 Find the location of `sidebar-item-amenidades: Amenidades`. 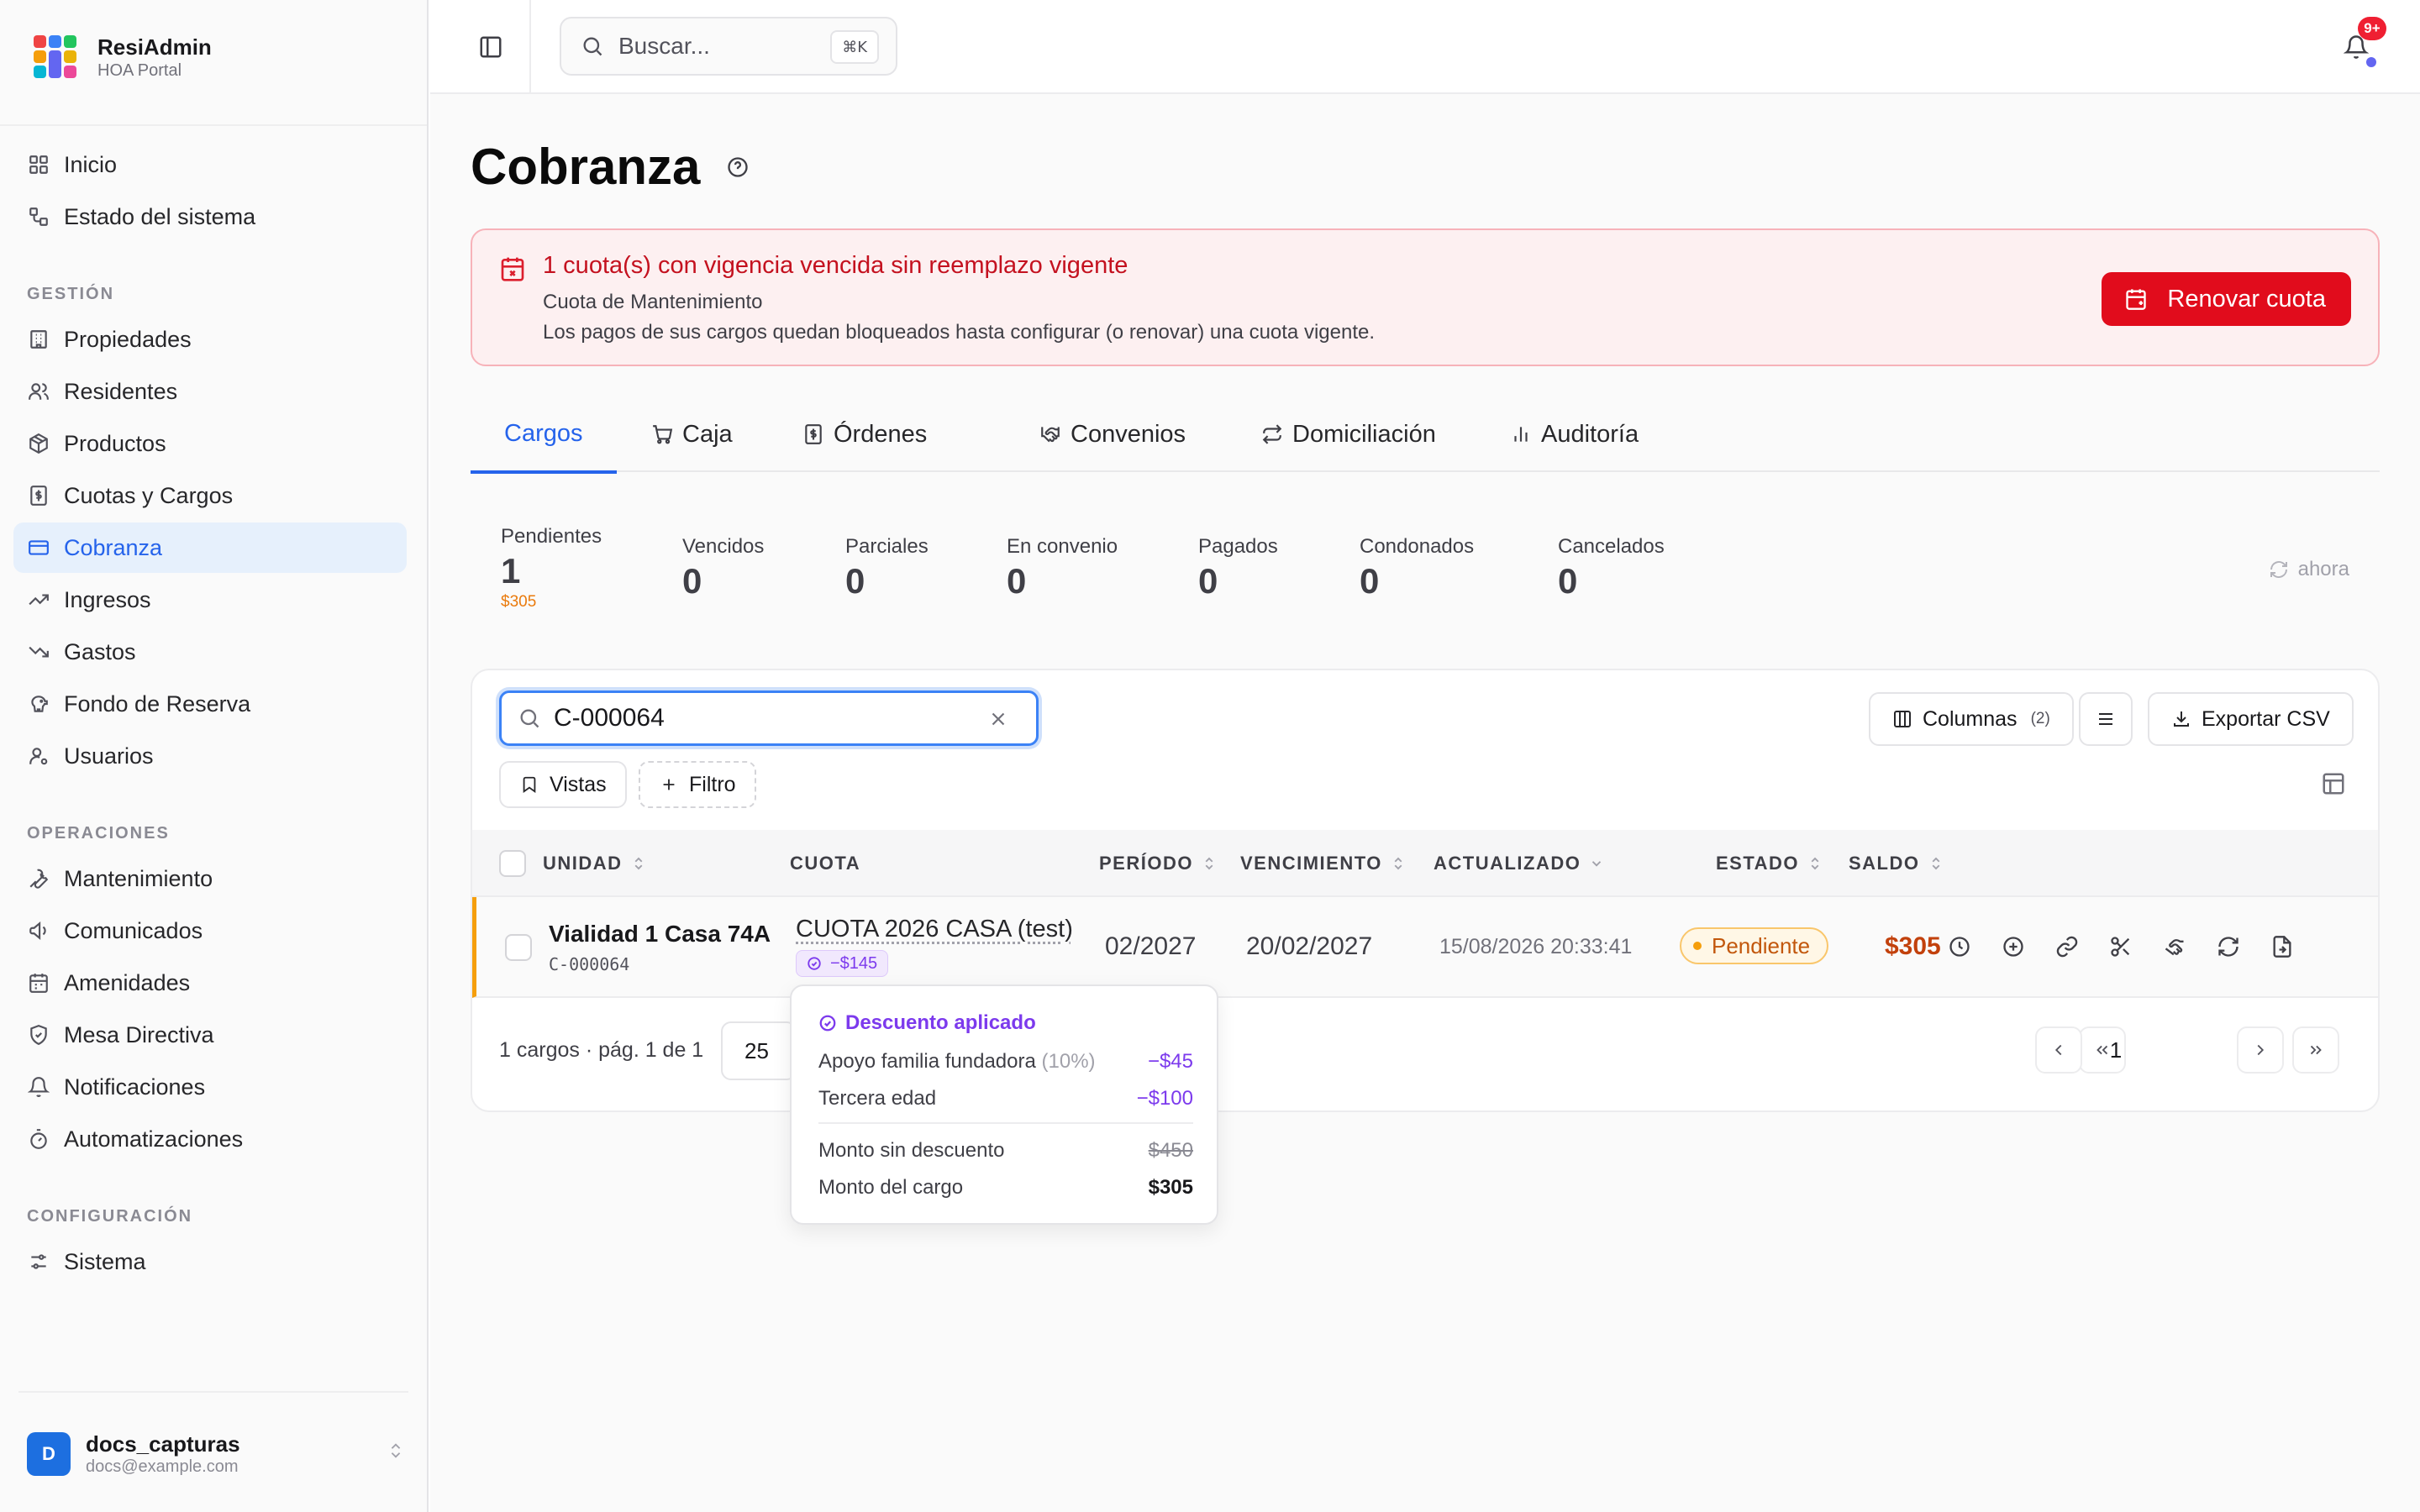

sidebar-item-amenidades: Amenidades is located at coordinates (210, 983).